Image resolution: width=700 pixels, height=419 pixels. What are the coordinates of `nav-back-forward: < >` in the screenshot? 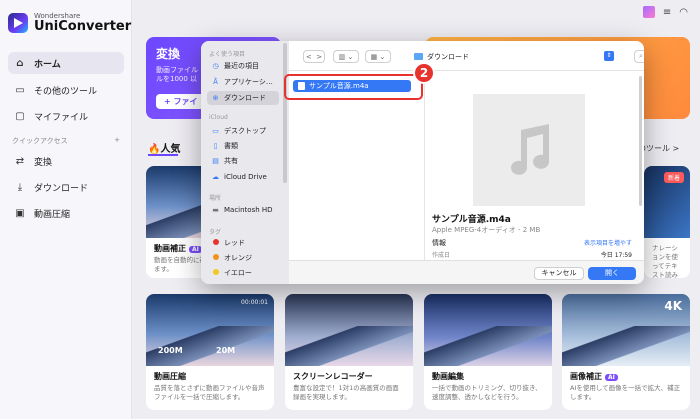 It's located at (314, 56).